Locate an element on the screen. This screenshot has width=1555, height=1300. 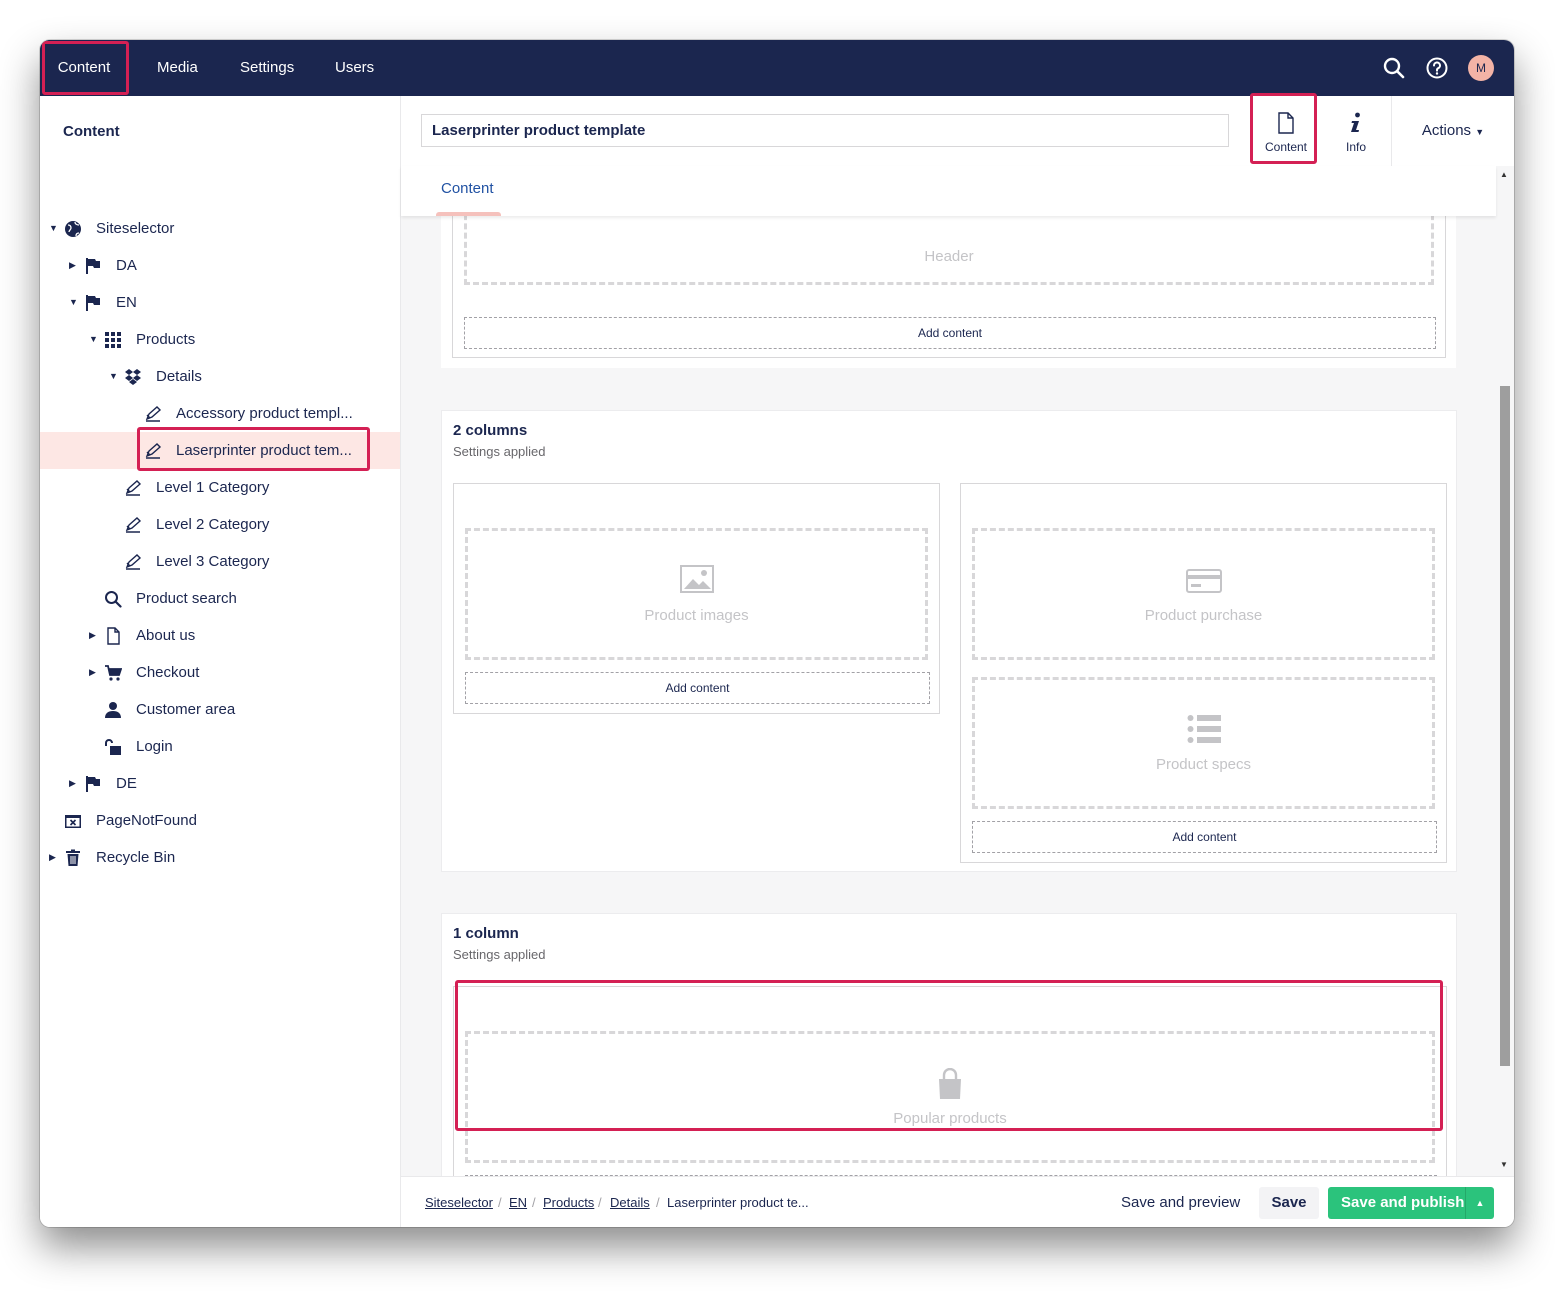
tree-item-customer-area: Customer area is located at coordinates (220, 709).